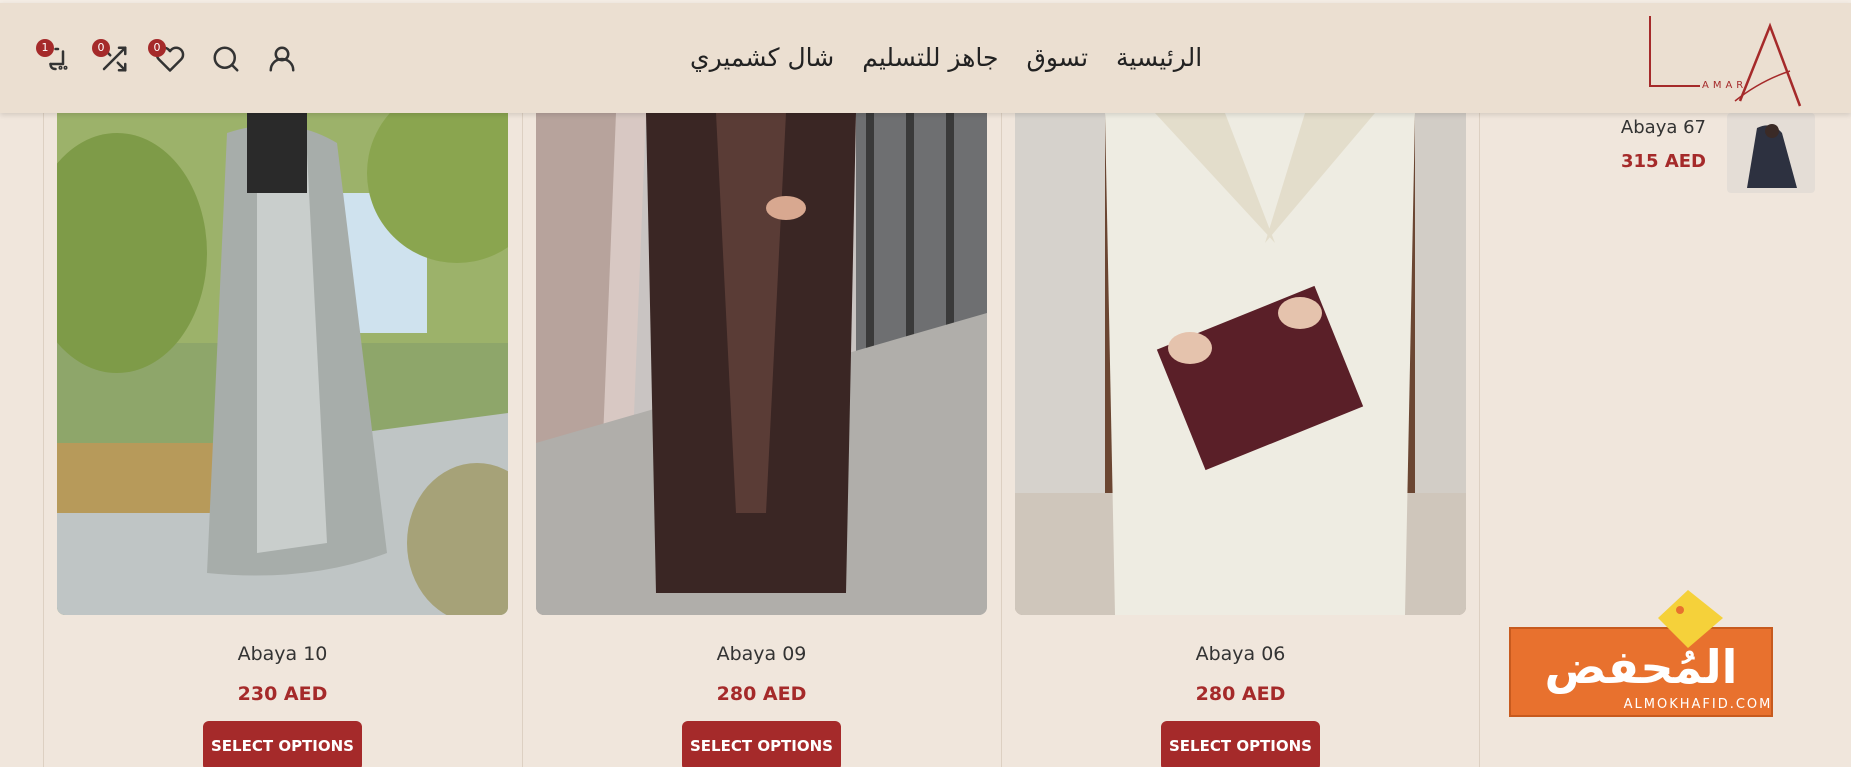 The width and height of the screenshot is (1851, 767). Describe the element at coordinates (45, 48) in the screenshot. I see `cart-count-badge: 1` at that location.